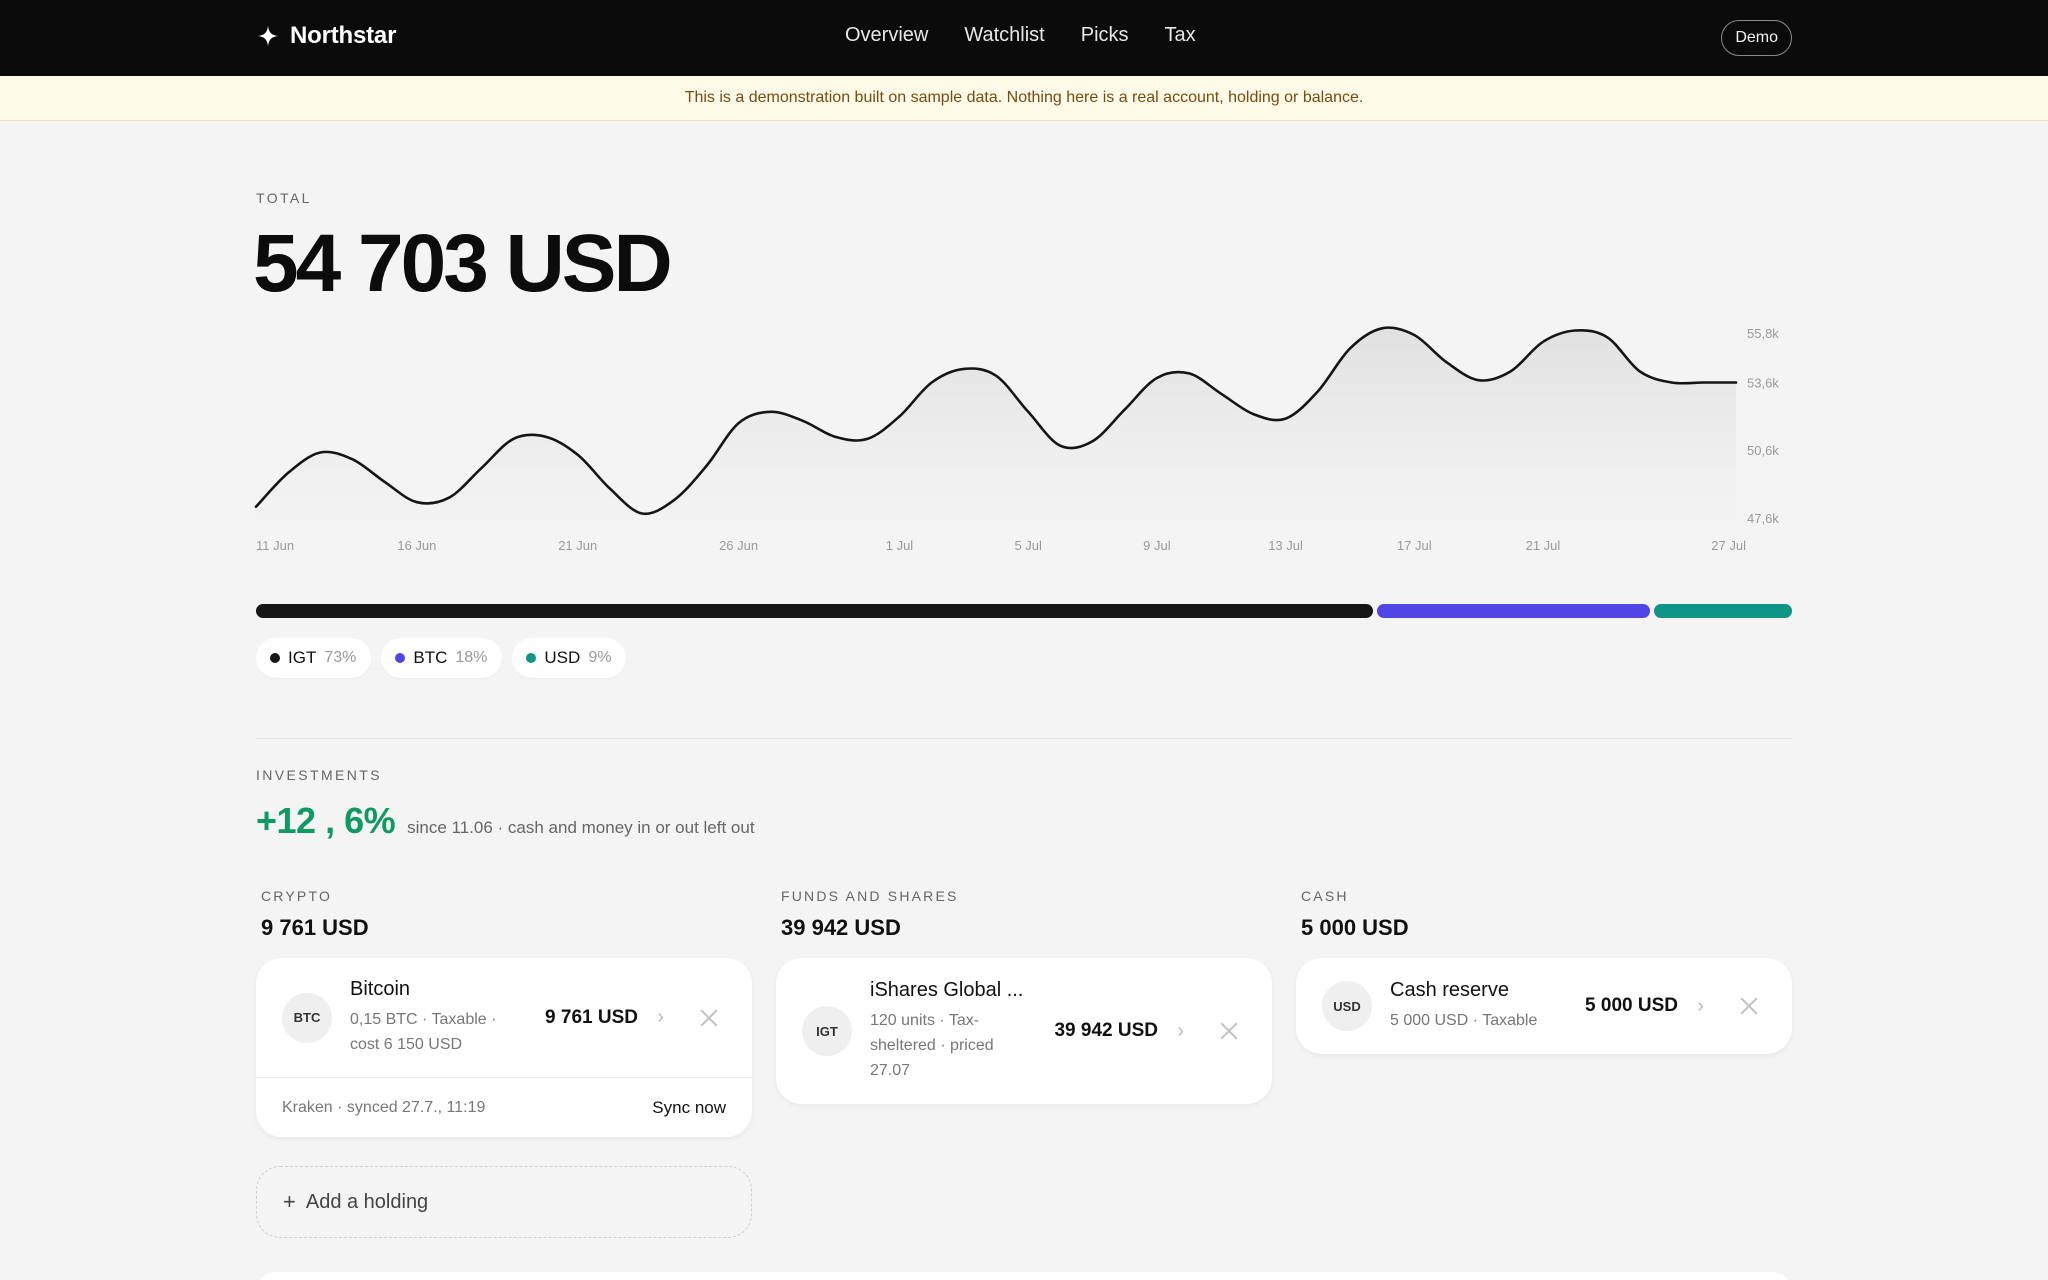 The height and width of the screenshot is (1280, 2048). What do you see at coordinates (1763, 382) in the screenshot?
I see `y-tick-label: 53,6k` at bounding box center [1763, 382].